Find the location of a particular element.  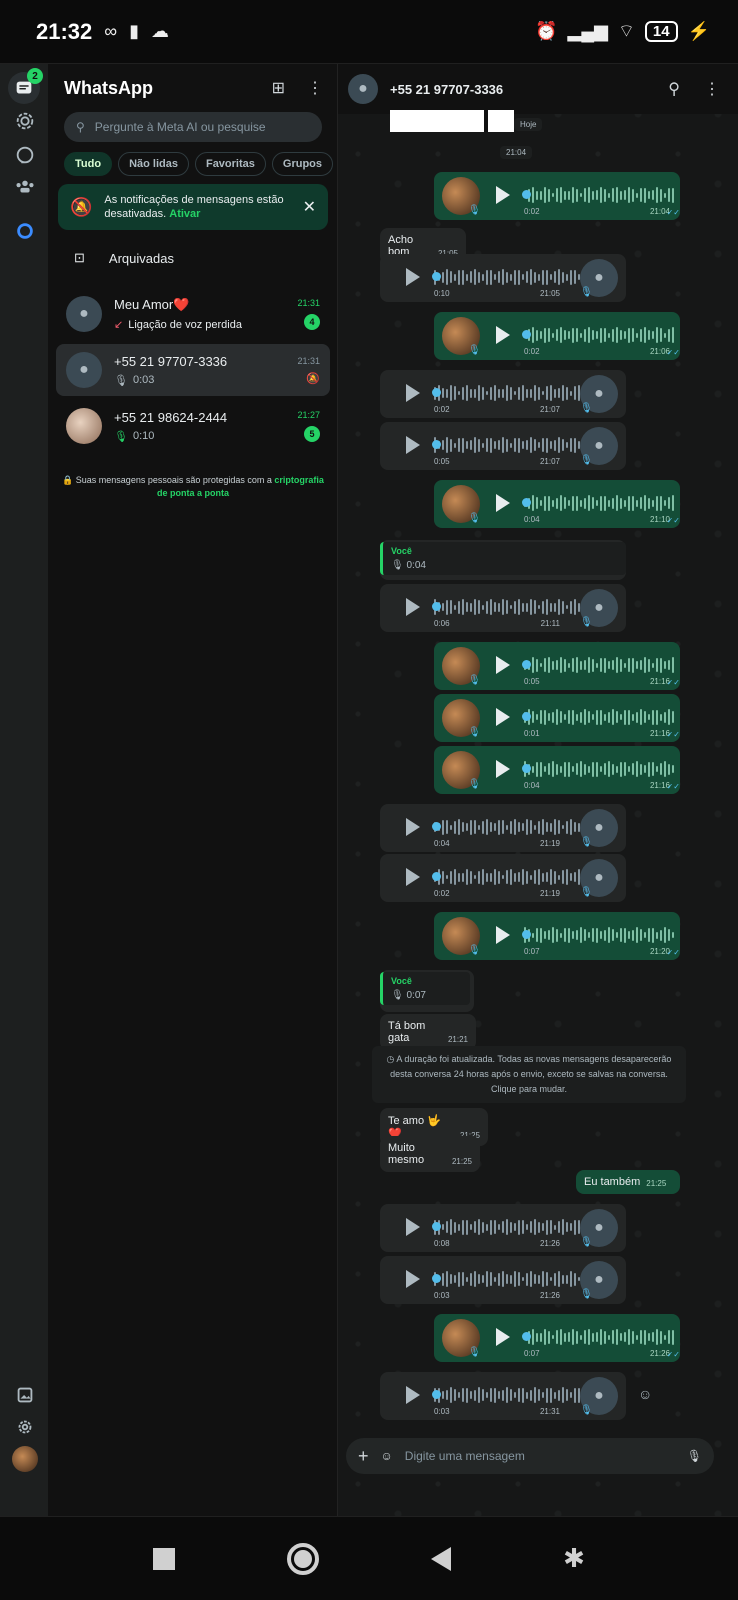

incoming-voice-message: 0:05 21:07 ● 🎙 is located at coordinates (503, 446).